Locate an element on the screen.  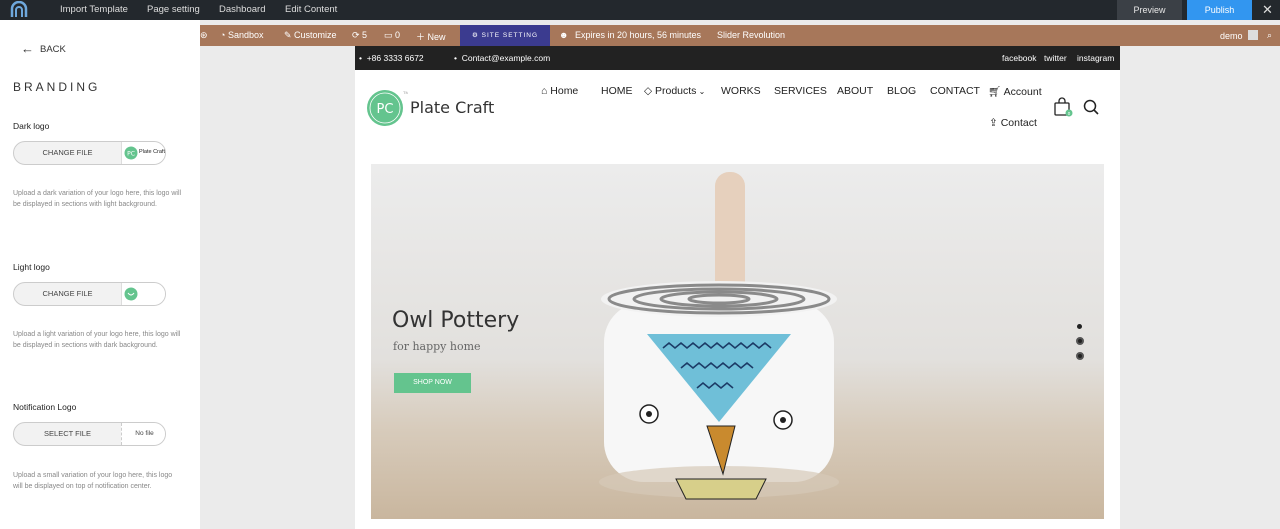
nav-contact-secondary: ⇪ Contact is located at coordinates (1013, 123).